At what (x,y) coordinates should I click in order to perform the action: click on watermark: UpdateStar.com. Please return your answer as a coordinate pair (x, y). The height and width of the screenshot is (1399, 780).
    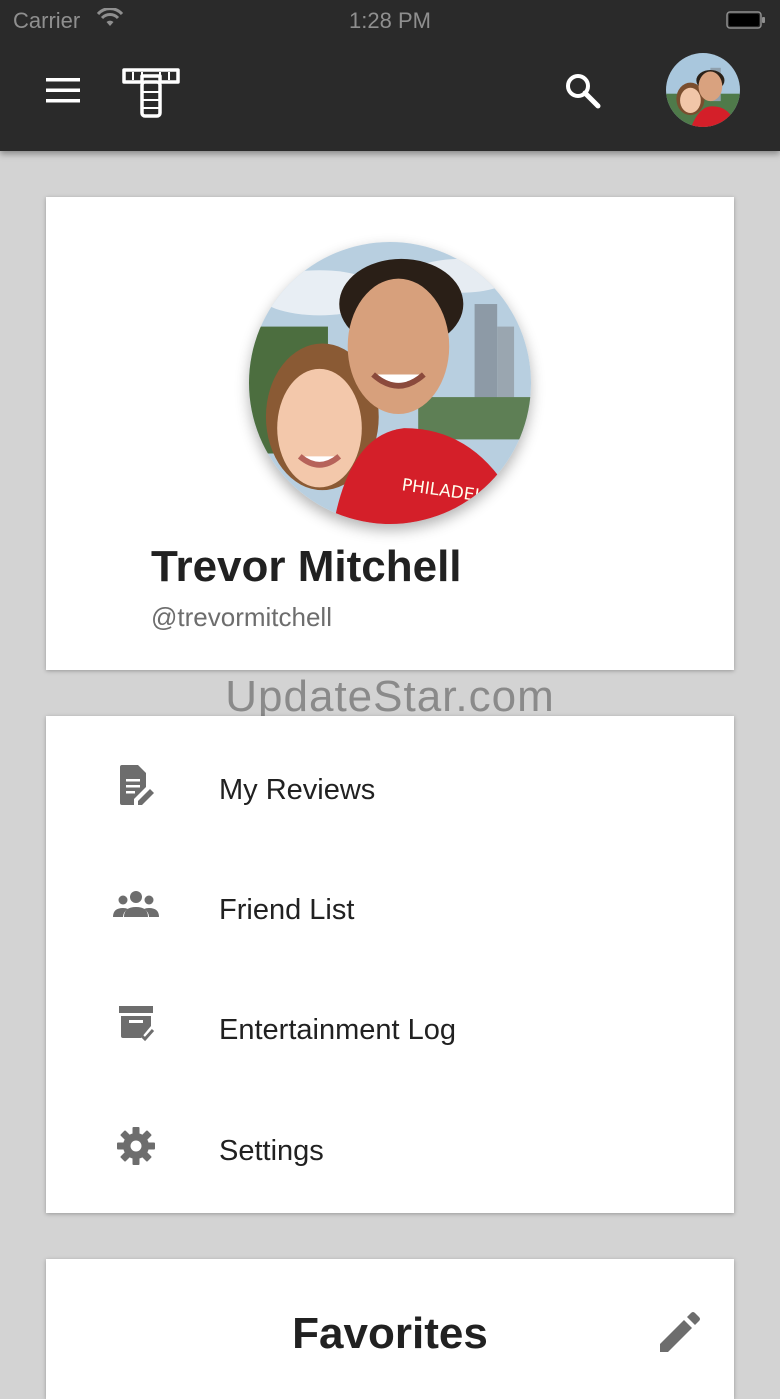
    Looking at the image, I should click on (390, 696).